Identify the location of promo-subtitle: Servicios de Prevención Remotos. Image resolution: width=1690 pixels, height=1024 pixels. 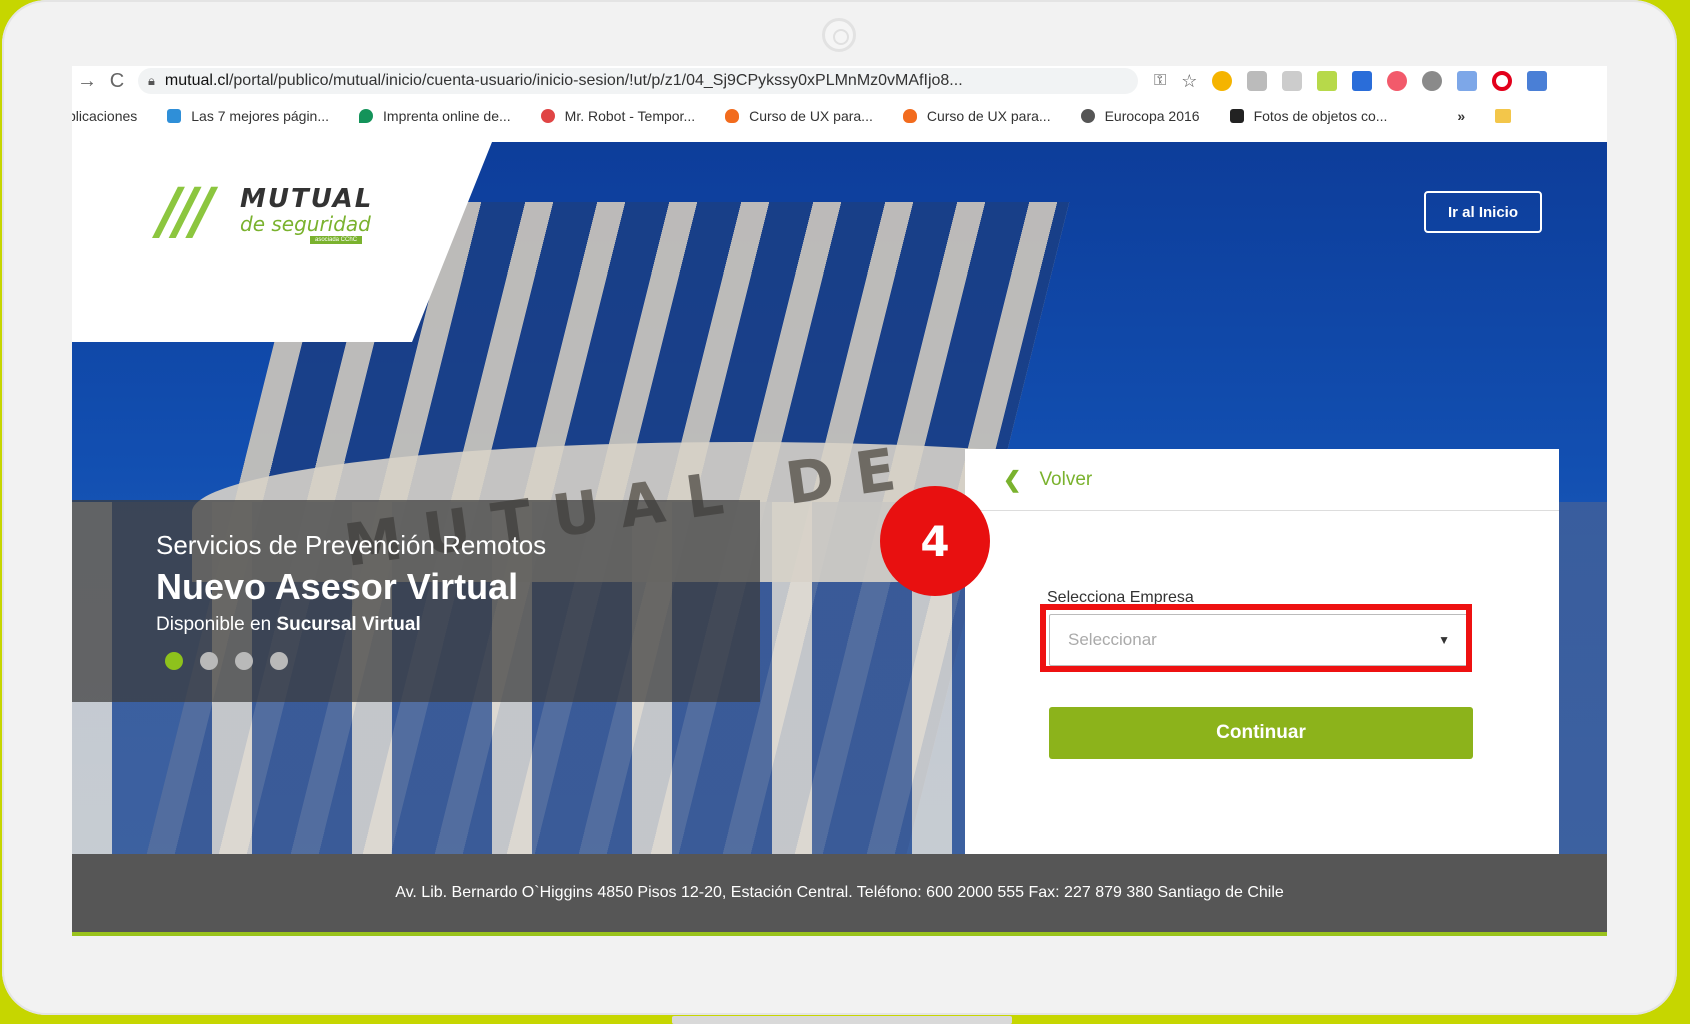
(351, 545).